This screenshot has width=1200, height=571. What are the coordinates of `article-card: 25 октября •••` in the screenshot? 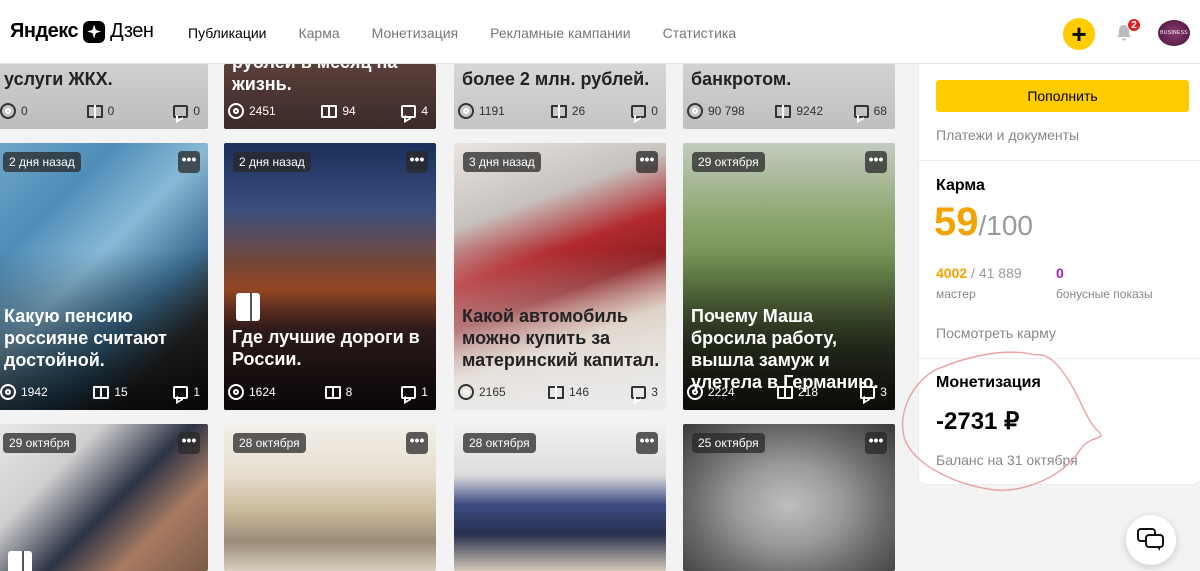 It's located at (789, 497).